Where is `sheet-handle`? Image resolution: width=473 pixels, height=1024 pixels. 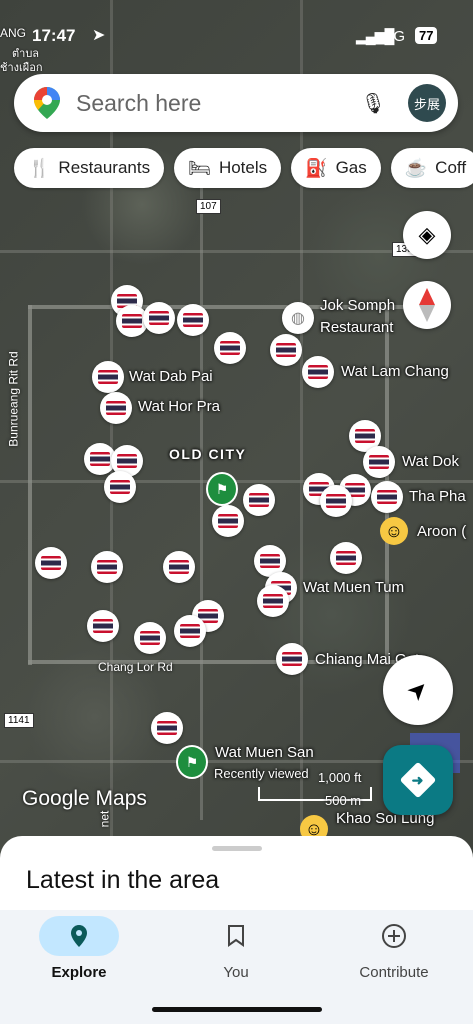
sheet-handle is located at coordinates (237, 848).